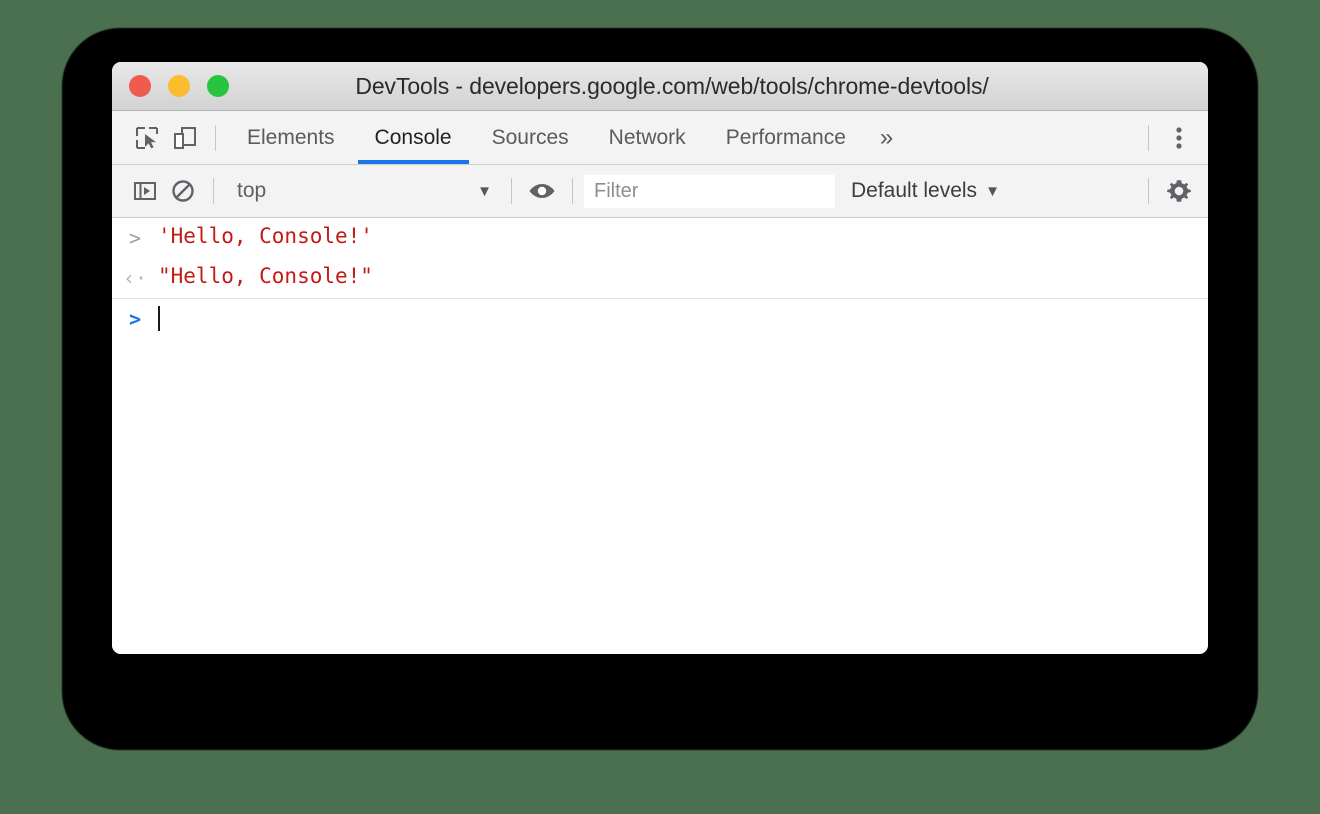 This screenshot has width=1320, height=814. I want to click on maximize-window-button, so click(218, 86).